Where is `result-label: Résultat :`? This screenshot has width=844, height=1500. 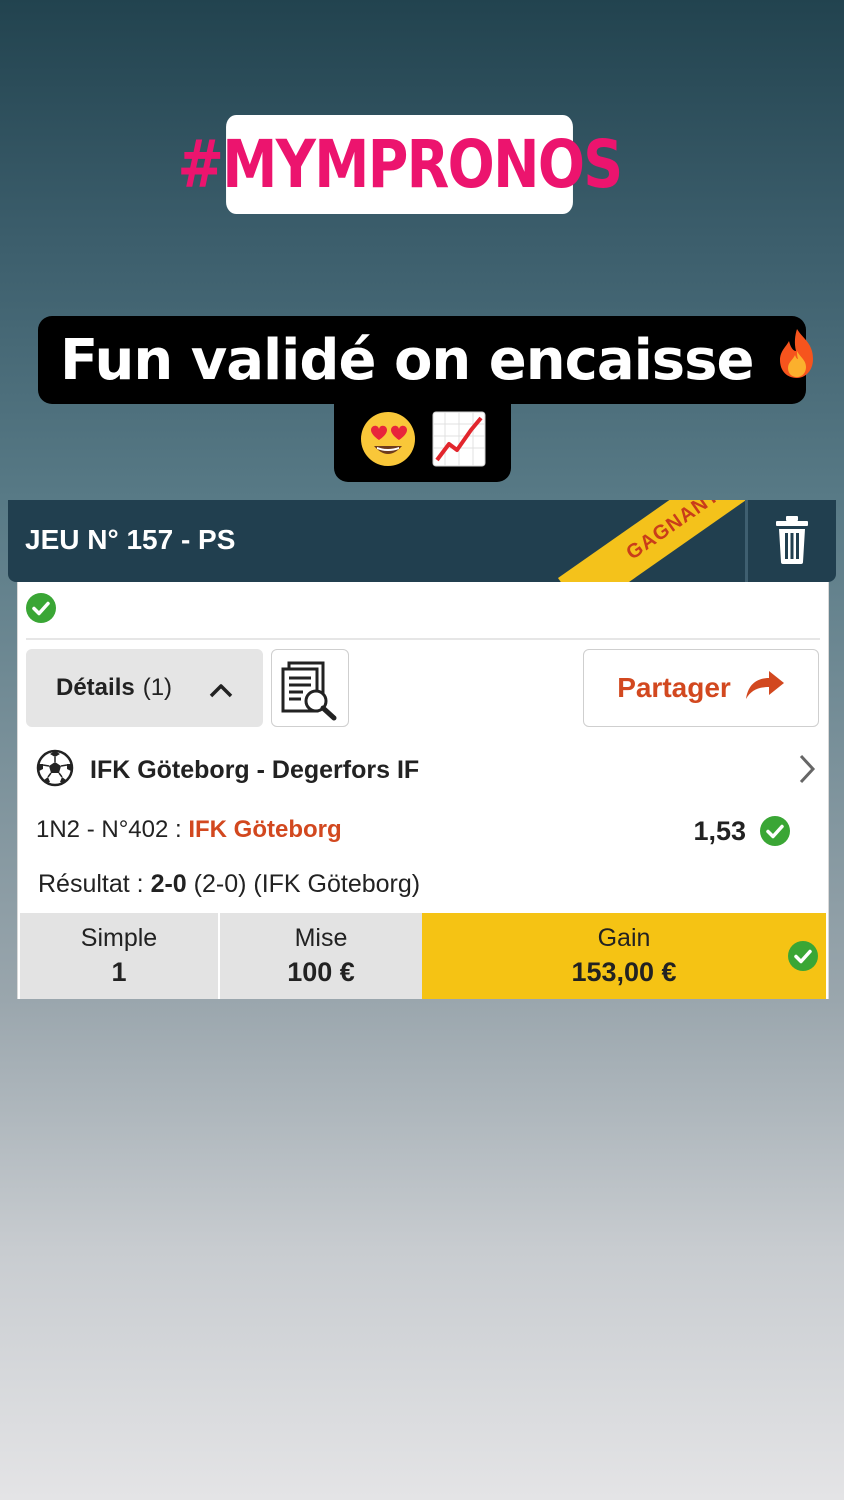
result-label: Résultat : is located at coordinates (94, 884).